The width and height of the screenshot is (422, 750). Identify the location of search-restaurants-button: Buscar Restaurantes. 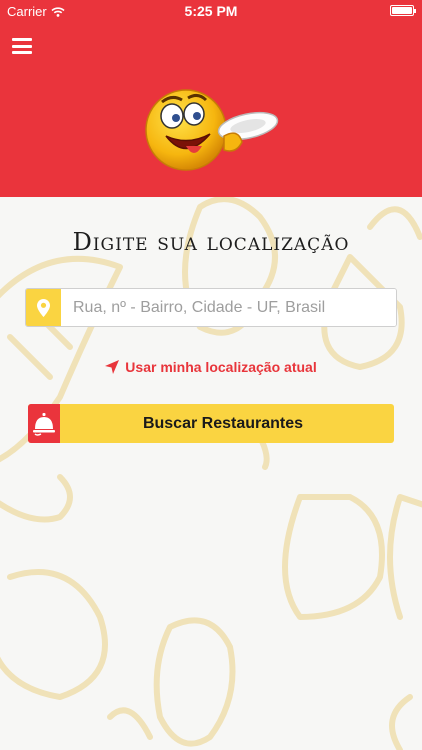
(211, 423).